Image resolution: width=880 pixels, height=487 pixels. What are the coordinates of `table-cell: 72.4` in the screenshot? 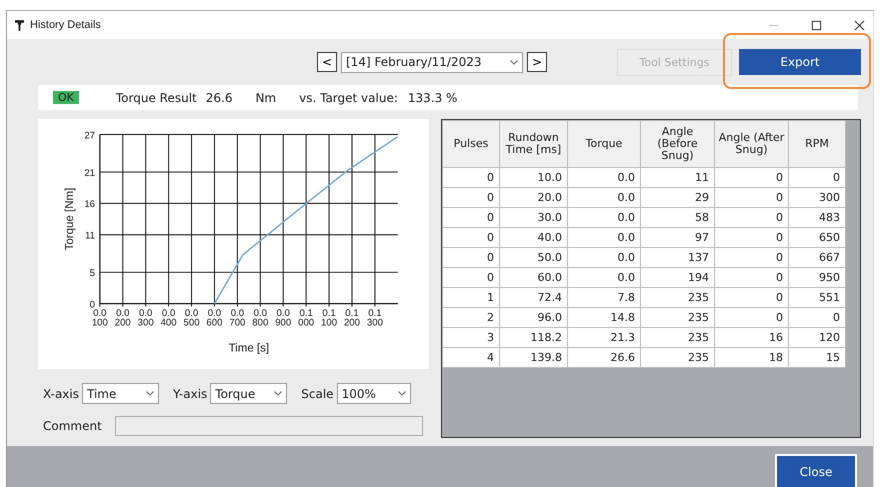 It's located at (534, 298).